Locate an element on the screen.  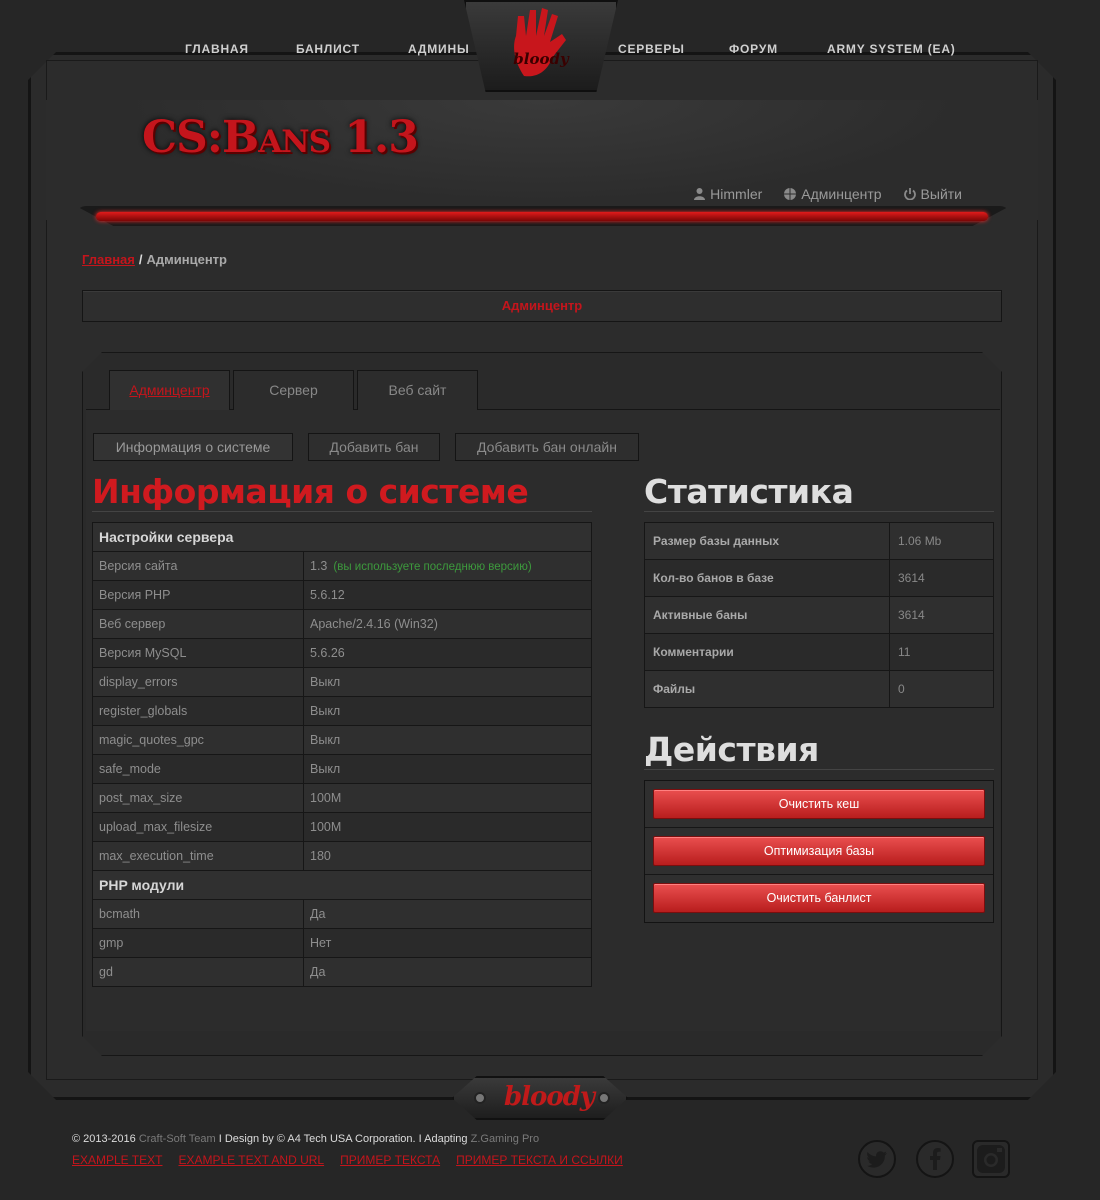
nav-servers: СЕРВЕРЫ is located at coordinates (651, 49).